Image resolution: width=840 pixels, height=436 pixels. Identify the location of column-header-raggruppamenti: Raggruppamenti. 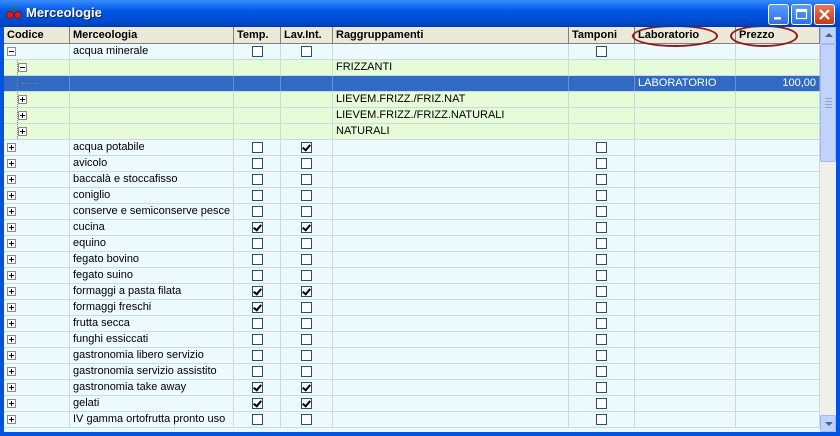
(451, 35).